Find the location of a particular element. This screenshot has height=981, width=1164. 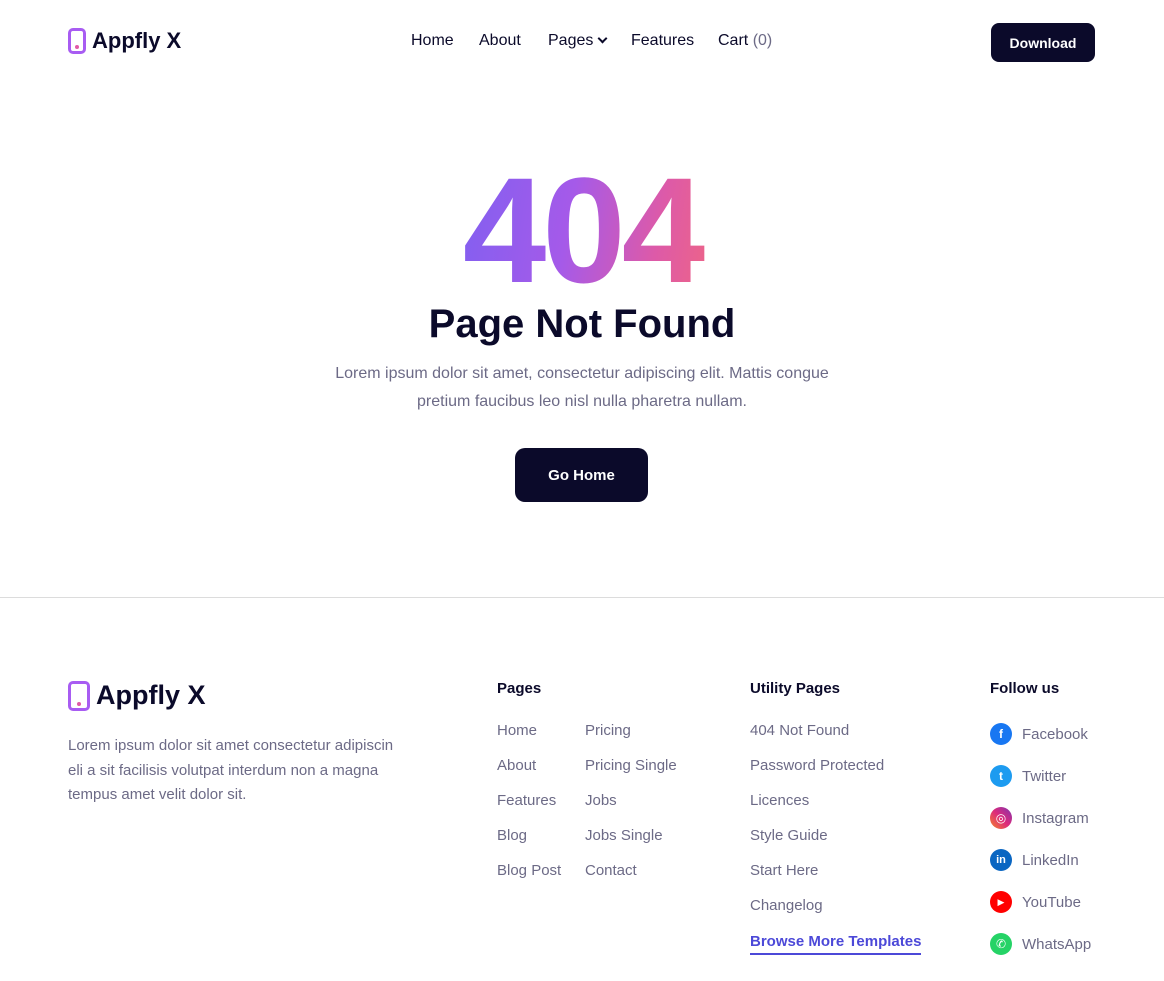

whatsapp-icon: ✆ is located at coordinates (1001, 944).